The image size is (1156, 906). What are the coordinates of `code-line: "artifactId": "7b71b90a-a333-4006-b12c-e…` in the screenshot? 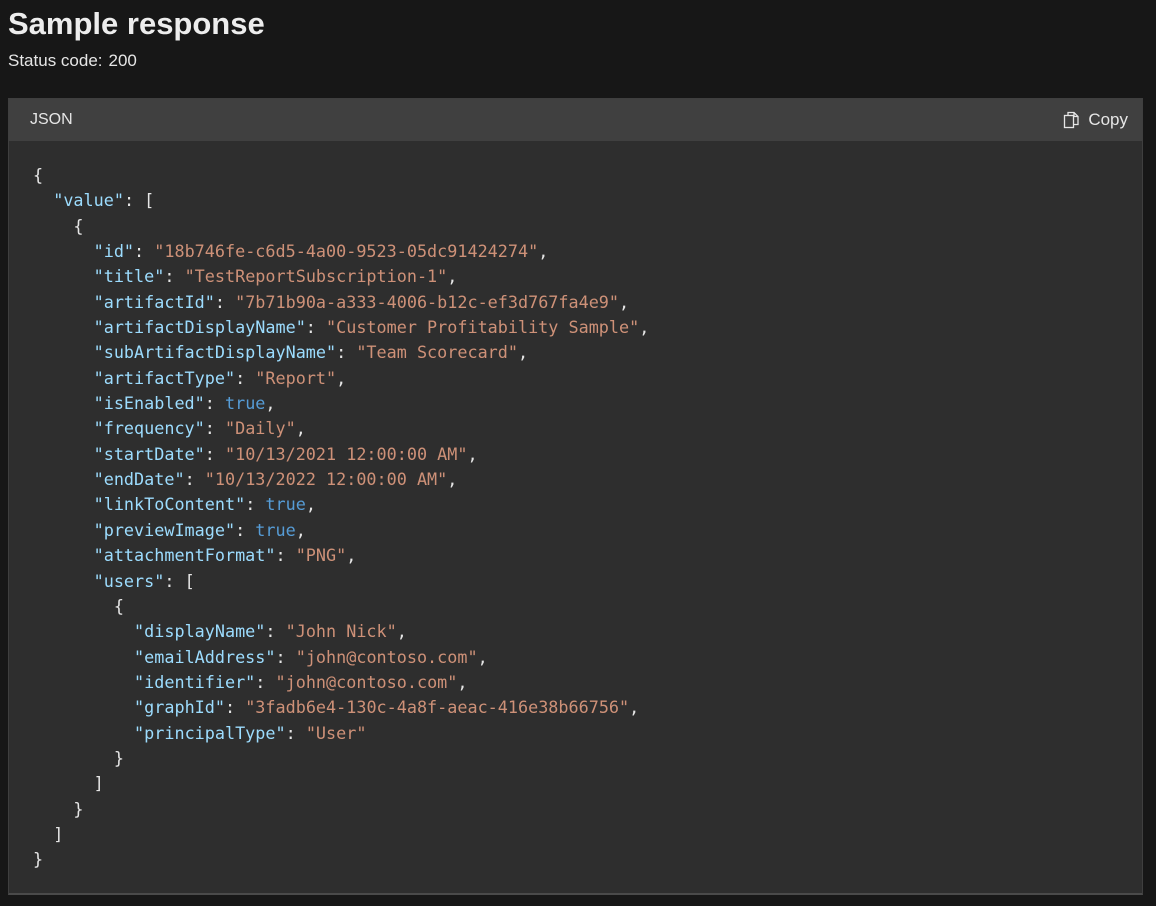 It's located at (331, 301).